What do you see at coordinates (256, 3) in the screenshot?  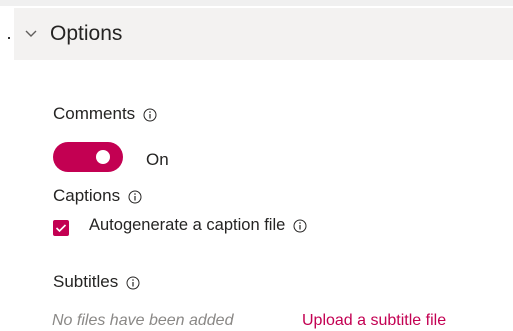 I see `top-divider` at bounding box center [256, 3].